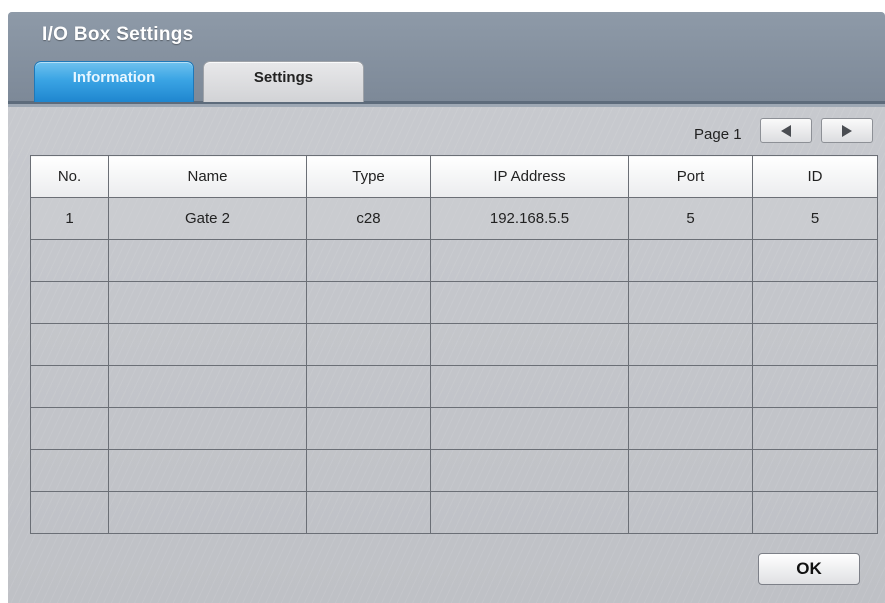 Image resolution: width=885 pixels, height=603 pixels. I want to click on column-header-no: No., so click(69, 176).